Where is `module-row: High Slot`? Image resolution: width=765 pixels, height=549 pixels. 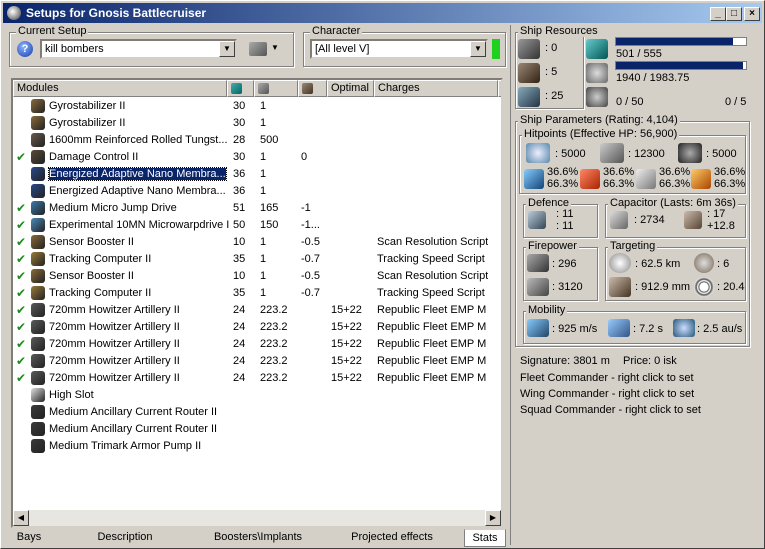 module-row: High Slot is located at coordinates (257, 395).